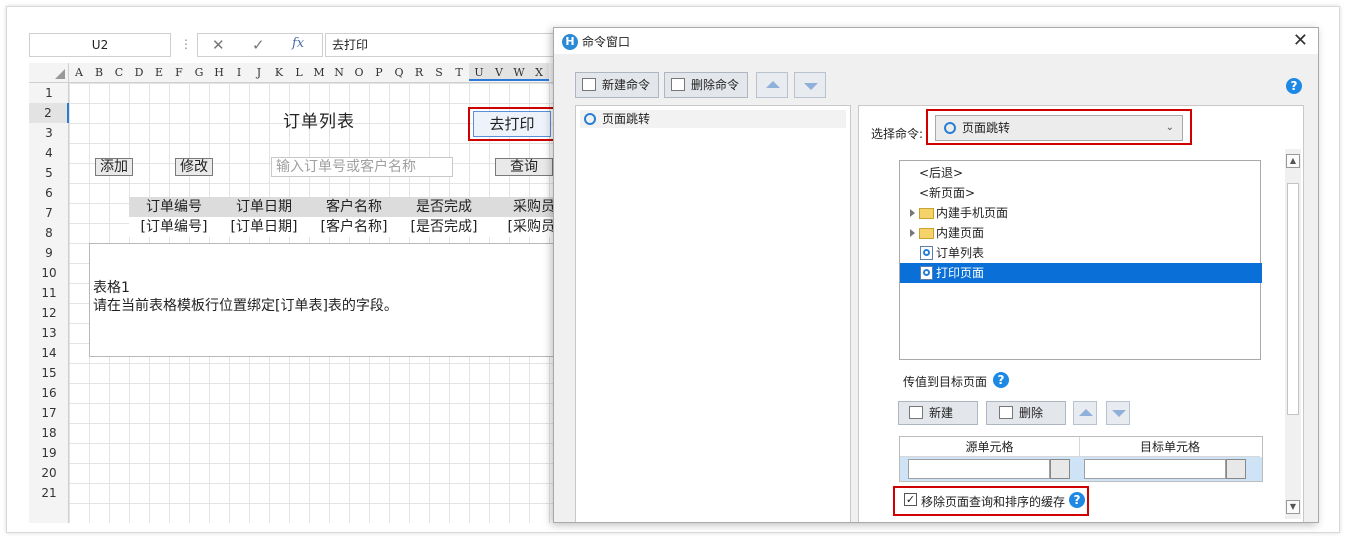 This screenshot has width=1346, height=539. I want to click on row-header-13: 13, so click(49, 333).